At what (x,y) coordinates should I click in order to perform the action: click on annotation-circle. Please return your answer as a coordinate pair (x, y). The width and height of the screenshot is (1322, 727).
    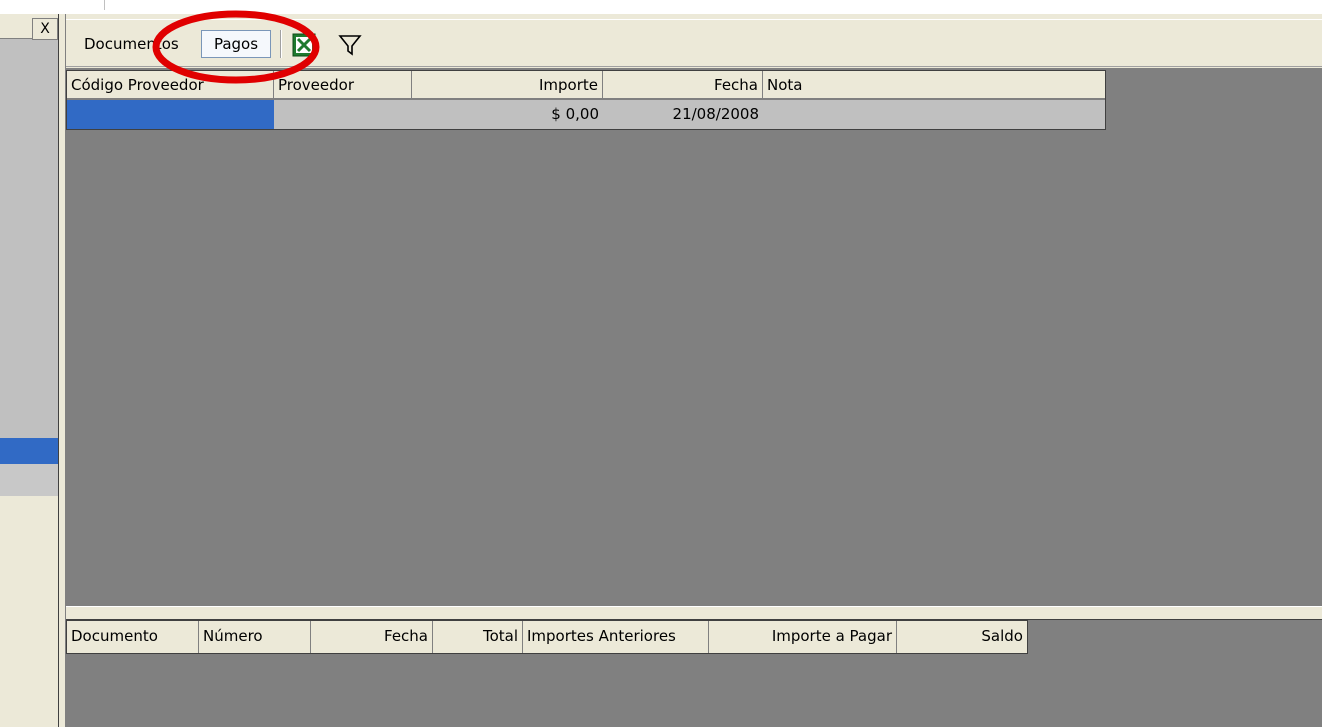
    Looking at the image, I should click on (236, 47).